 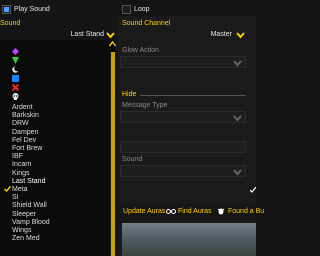 What do you see at coordinates (15, 198) in the screenshot?
I see `dropdown-option: SI` at bounding box center [15, 198].